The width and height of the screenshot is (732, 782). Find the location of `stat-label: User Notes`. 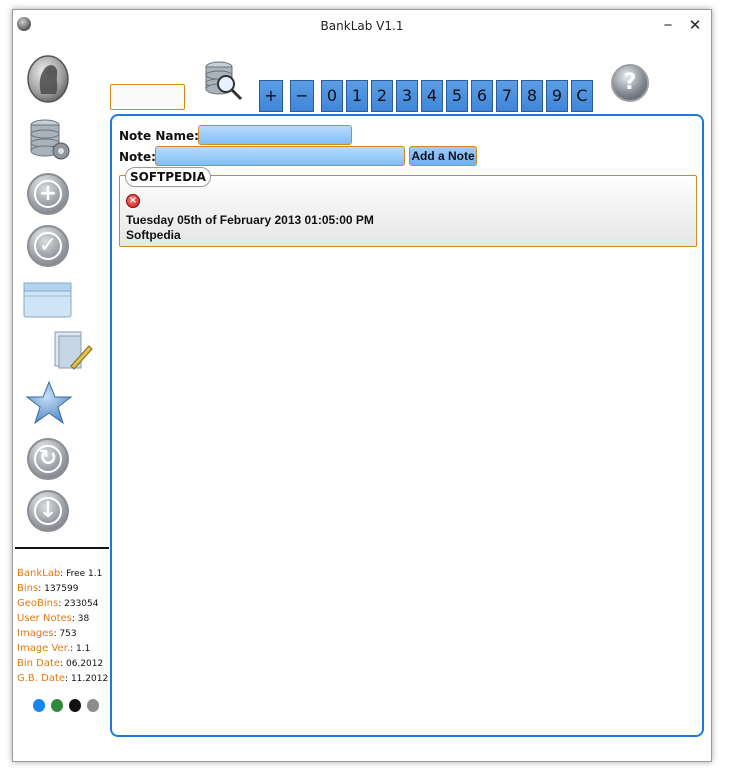

stat-label: User Notes is located at coordinates (44, 618).